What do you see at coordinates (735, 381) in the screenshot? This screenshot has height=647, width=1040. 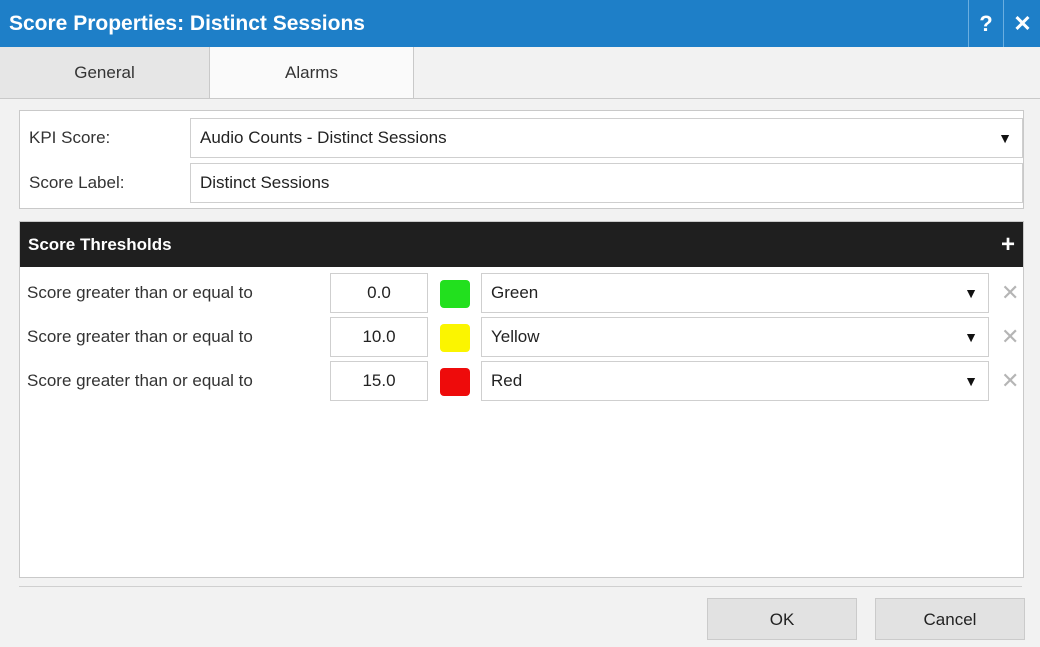 I see `color-select: Red ▼` at bounding box center [735, 381].